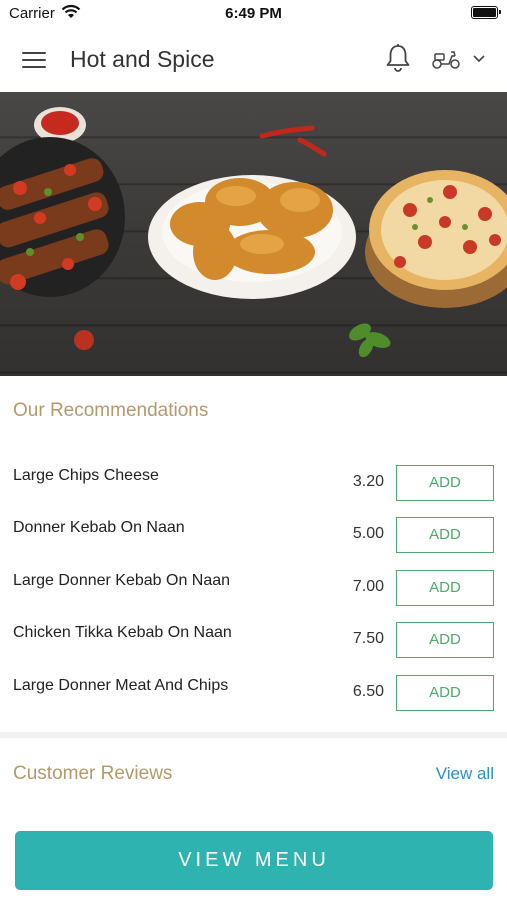 This screenshot has width=507, height=900. Describe the element at coordinates (99, 527) in the screenshot. I see `item-name: Donner Kebab On Naan` at that location.